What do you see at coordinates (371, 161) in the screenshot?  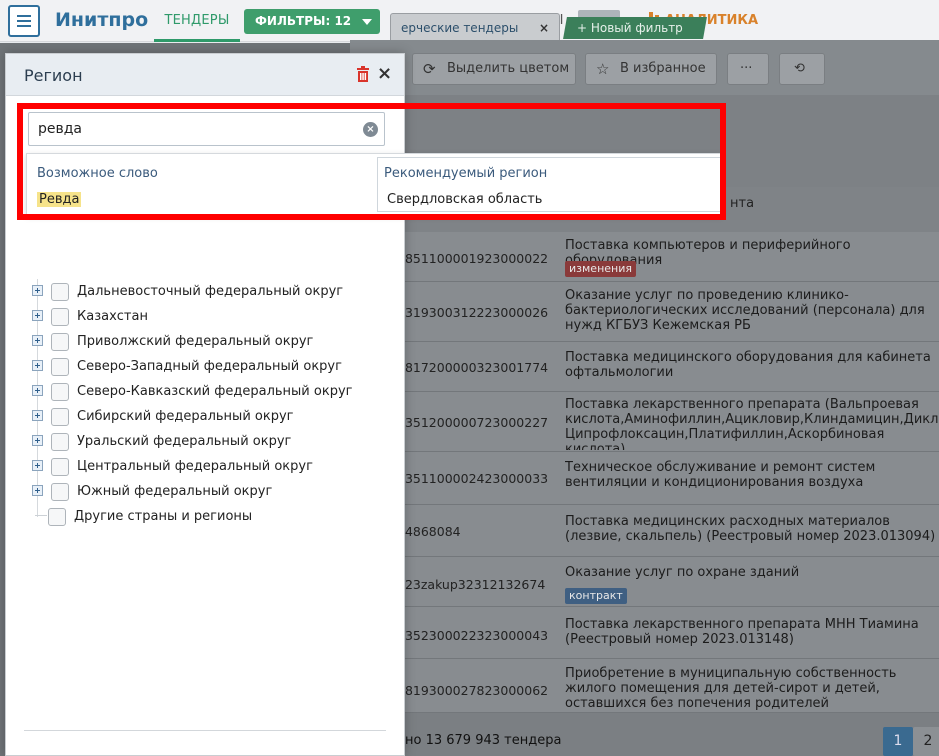 I see `highlight-annotation-frame` at bounding box center [371, 161].